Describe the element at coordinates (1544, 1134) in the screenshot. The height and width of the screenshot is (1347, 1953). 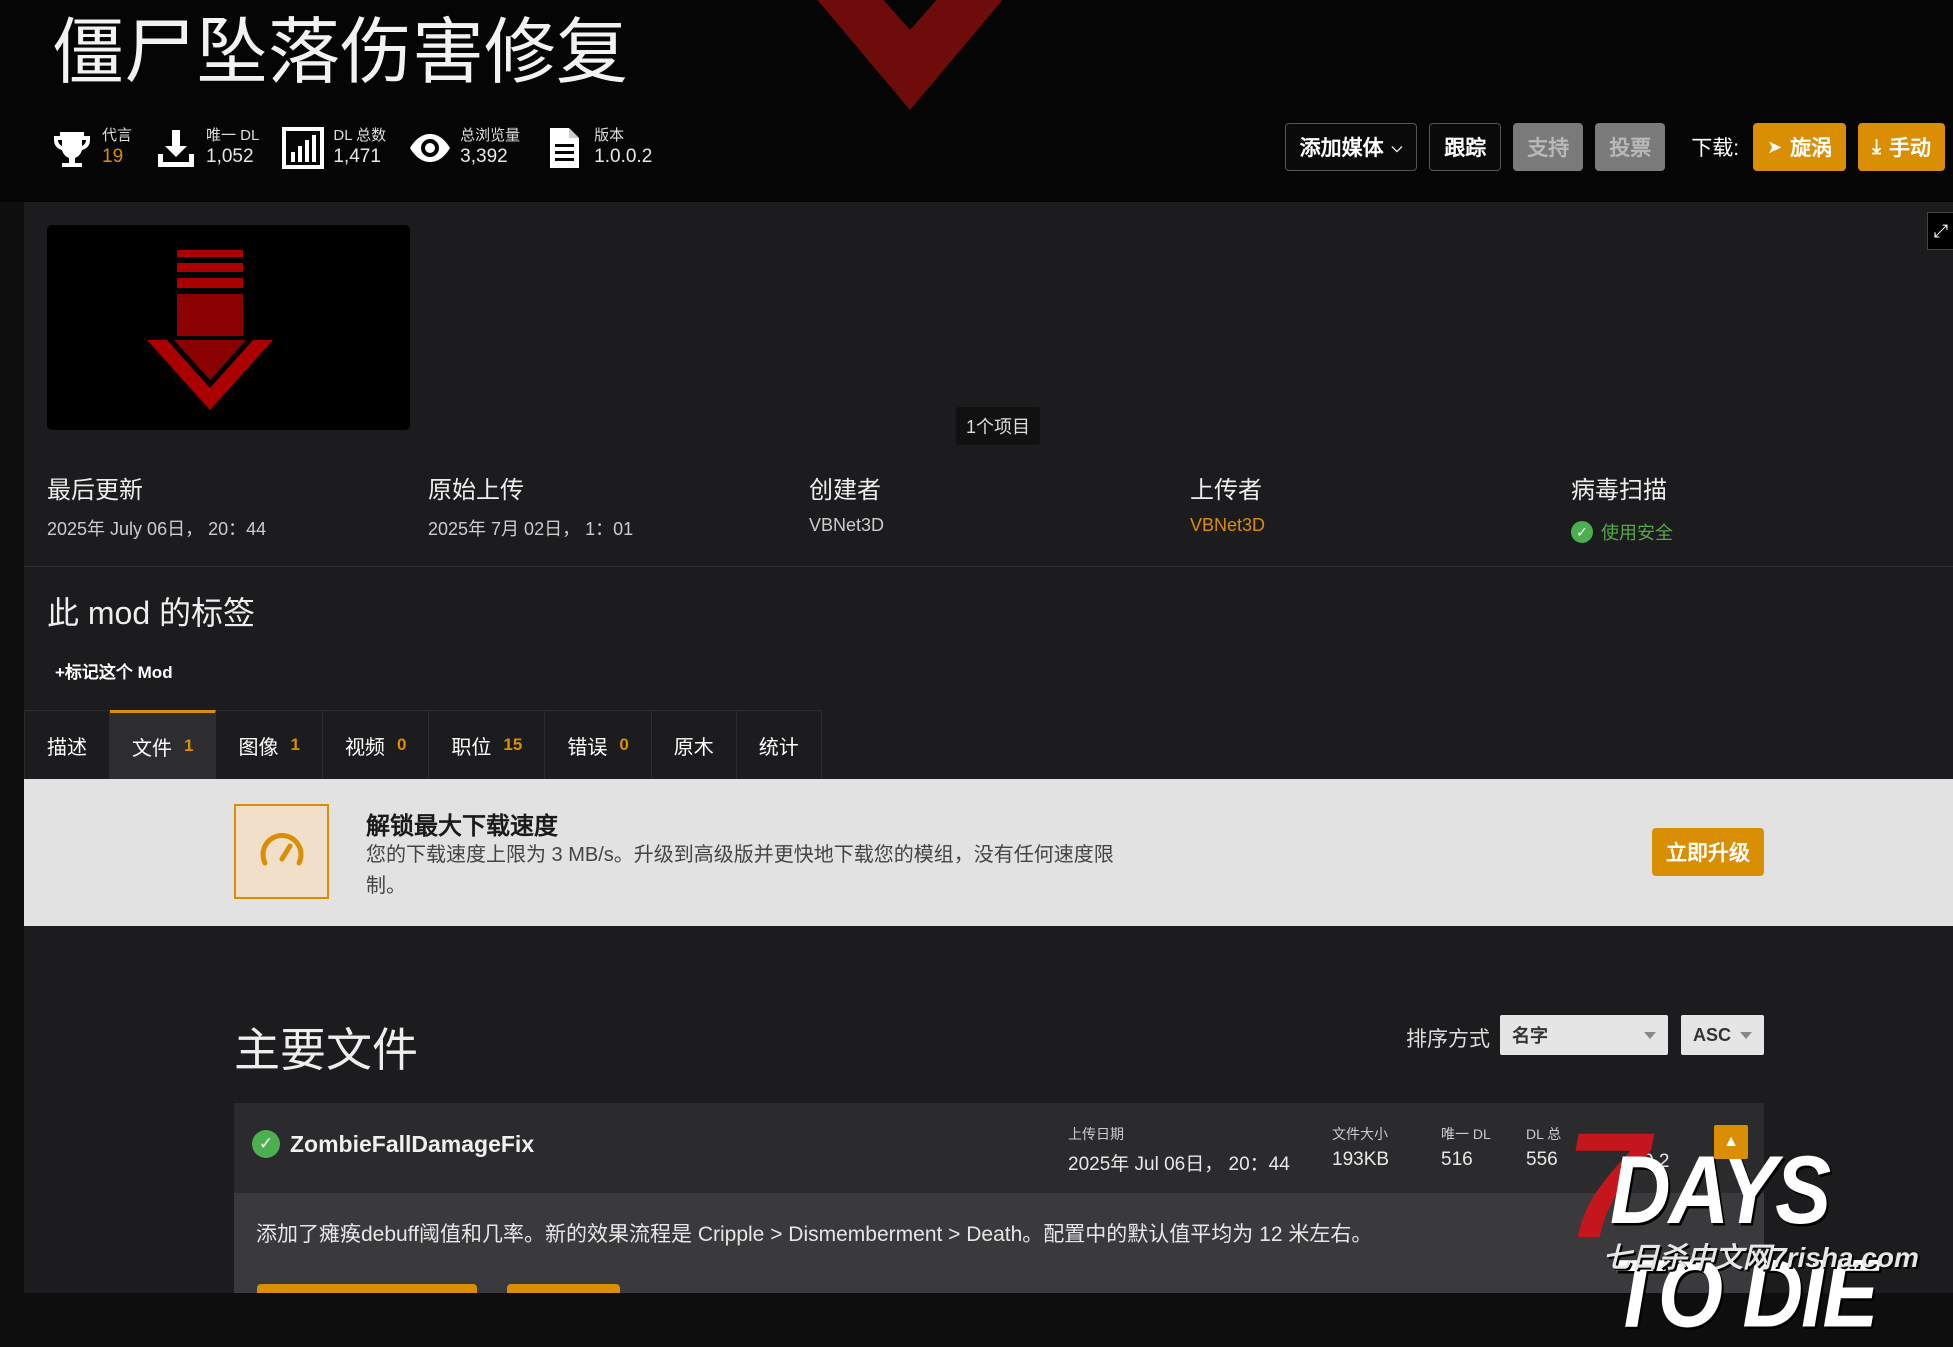
I see `file-meta-label: DL 总` at that location.